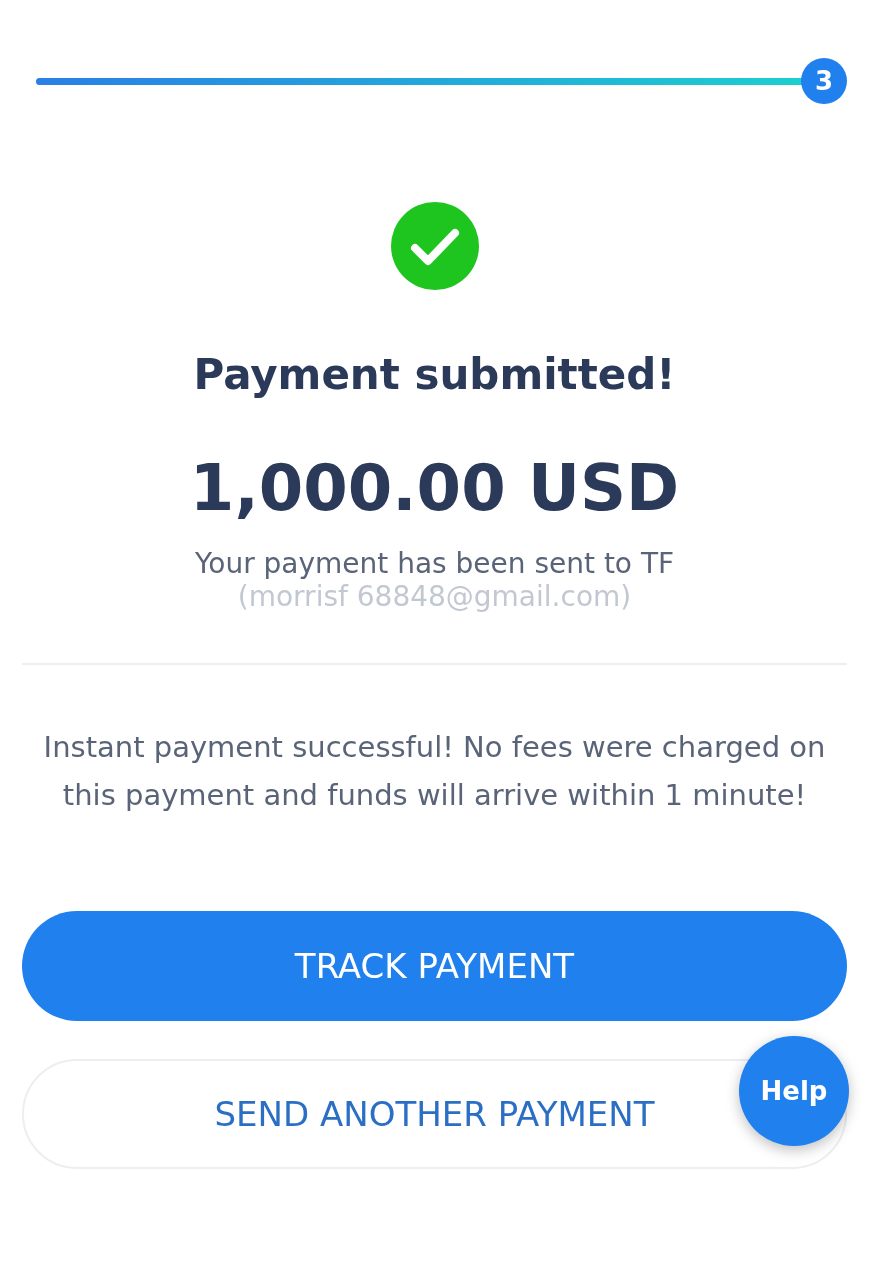 This screenshot has height=1280, width=869. What do you see at coordinates (434, 966) in the screenshot?
I see `track-payment-button: TRACK PAYMENT` at bounding box center [434, 966].